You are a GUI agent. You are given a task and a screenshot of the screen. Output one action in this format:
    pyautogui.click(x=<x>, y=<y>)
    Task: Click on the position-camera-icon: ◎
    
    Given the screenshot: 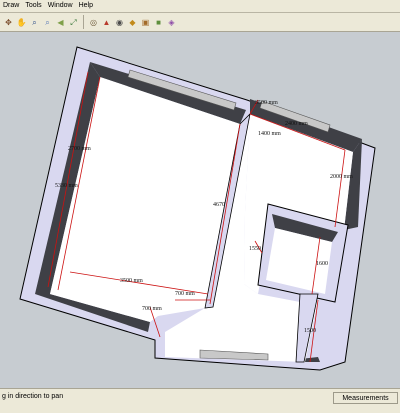 What is the action you would take?
    pyautogui.click(x=93, y=22)
    